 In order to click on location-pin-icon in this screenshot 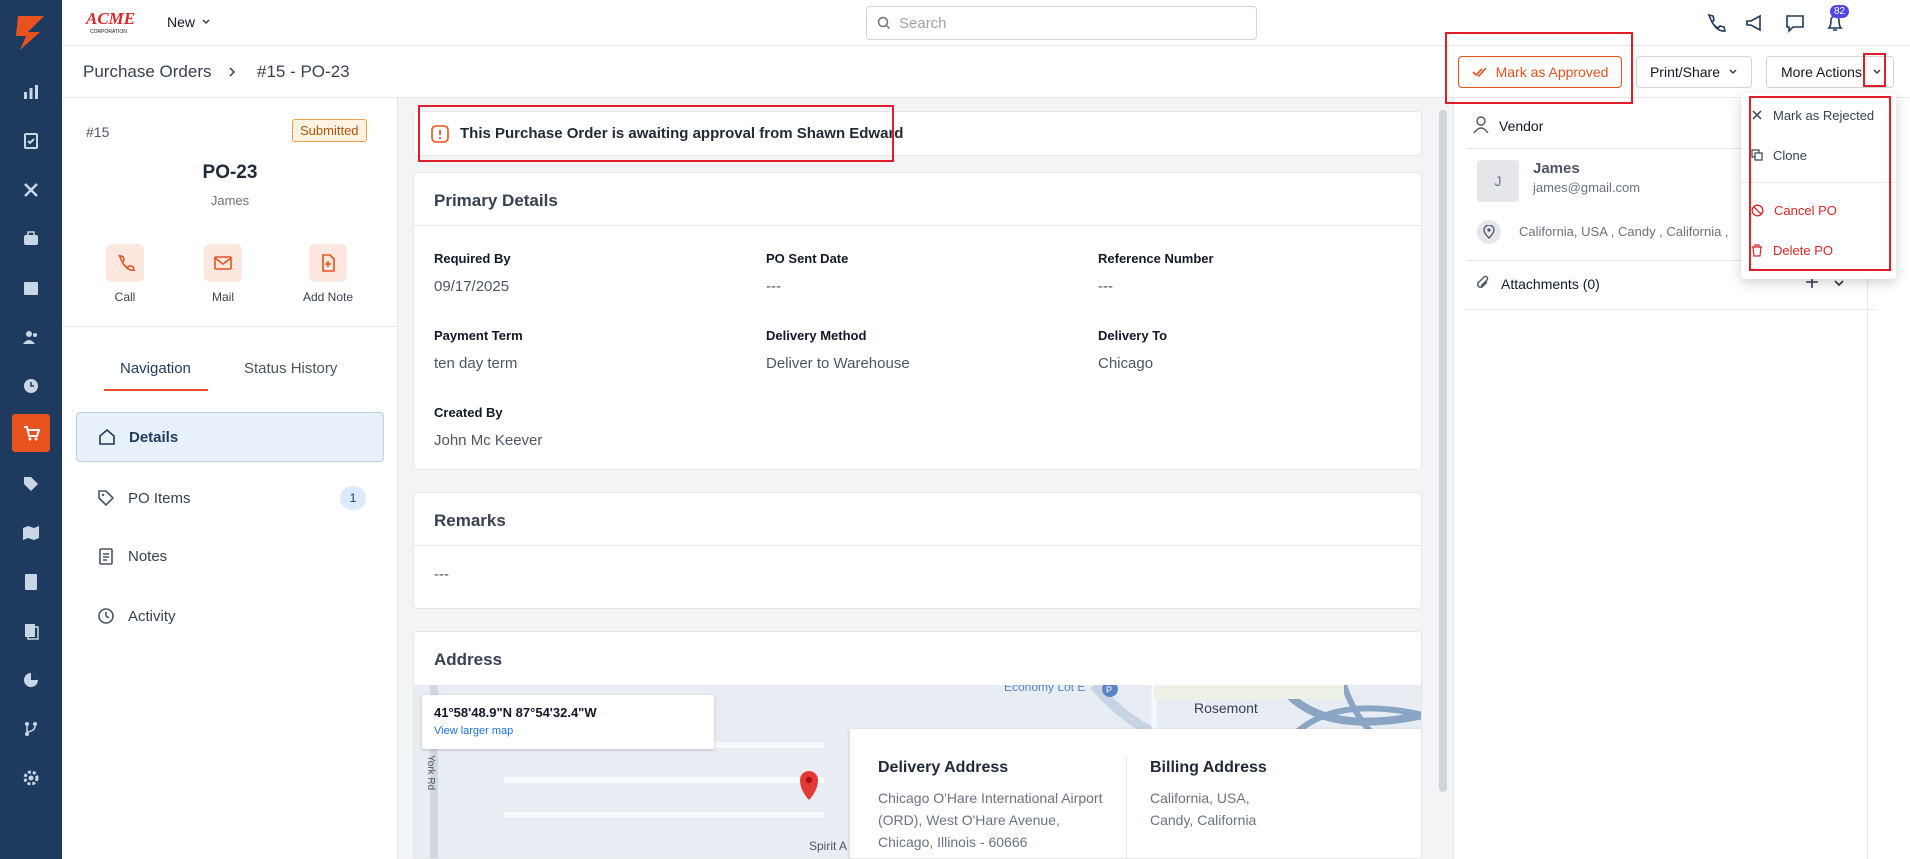, I will do `click(1489, 232)`.